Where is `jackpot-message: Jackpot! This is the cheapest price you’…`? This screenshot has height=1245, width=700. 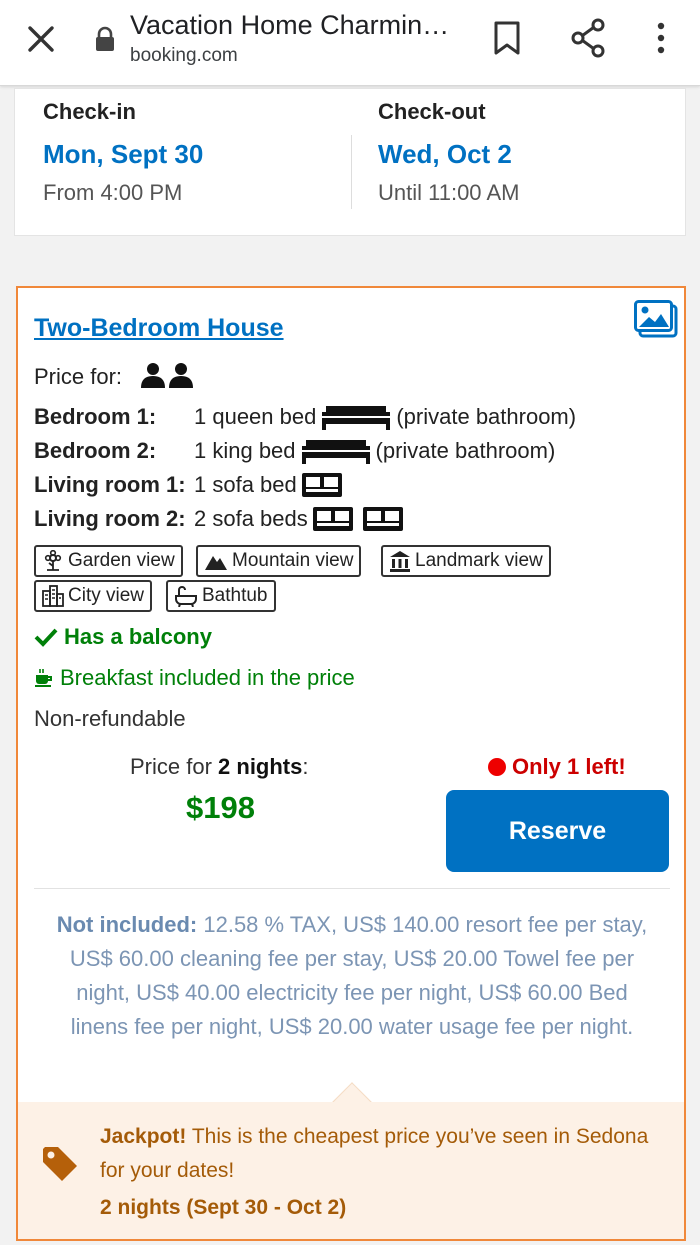
jackpot-message: Jackpot! This is the cheapest price you’… is located at coordinates (380, 1154).